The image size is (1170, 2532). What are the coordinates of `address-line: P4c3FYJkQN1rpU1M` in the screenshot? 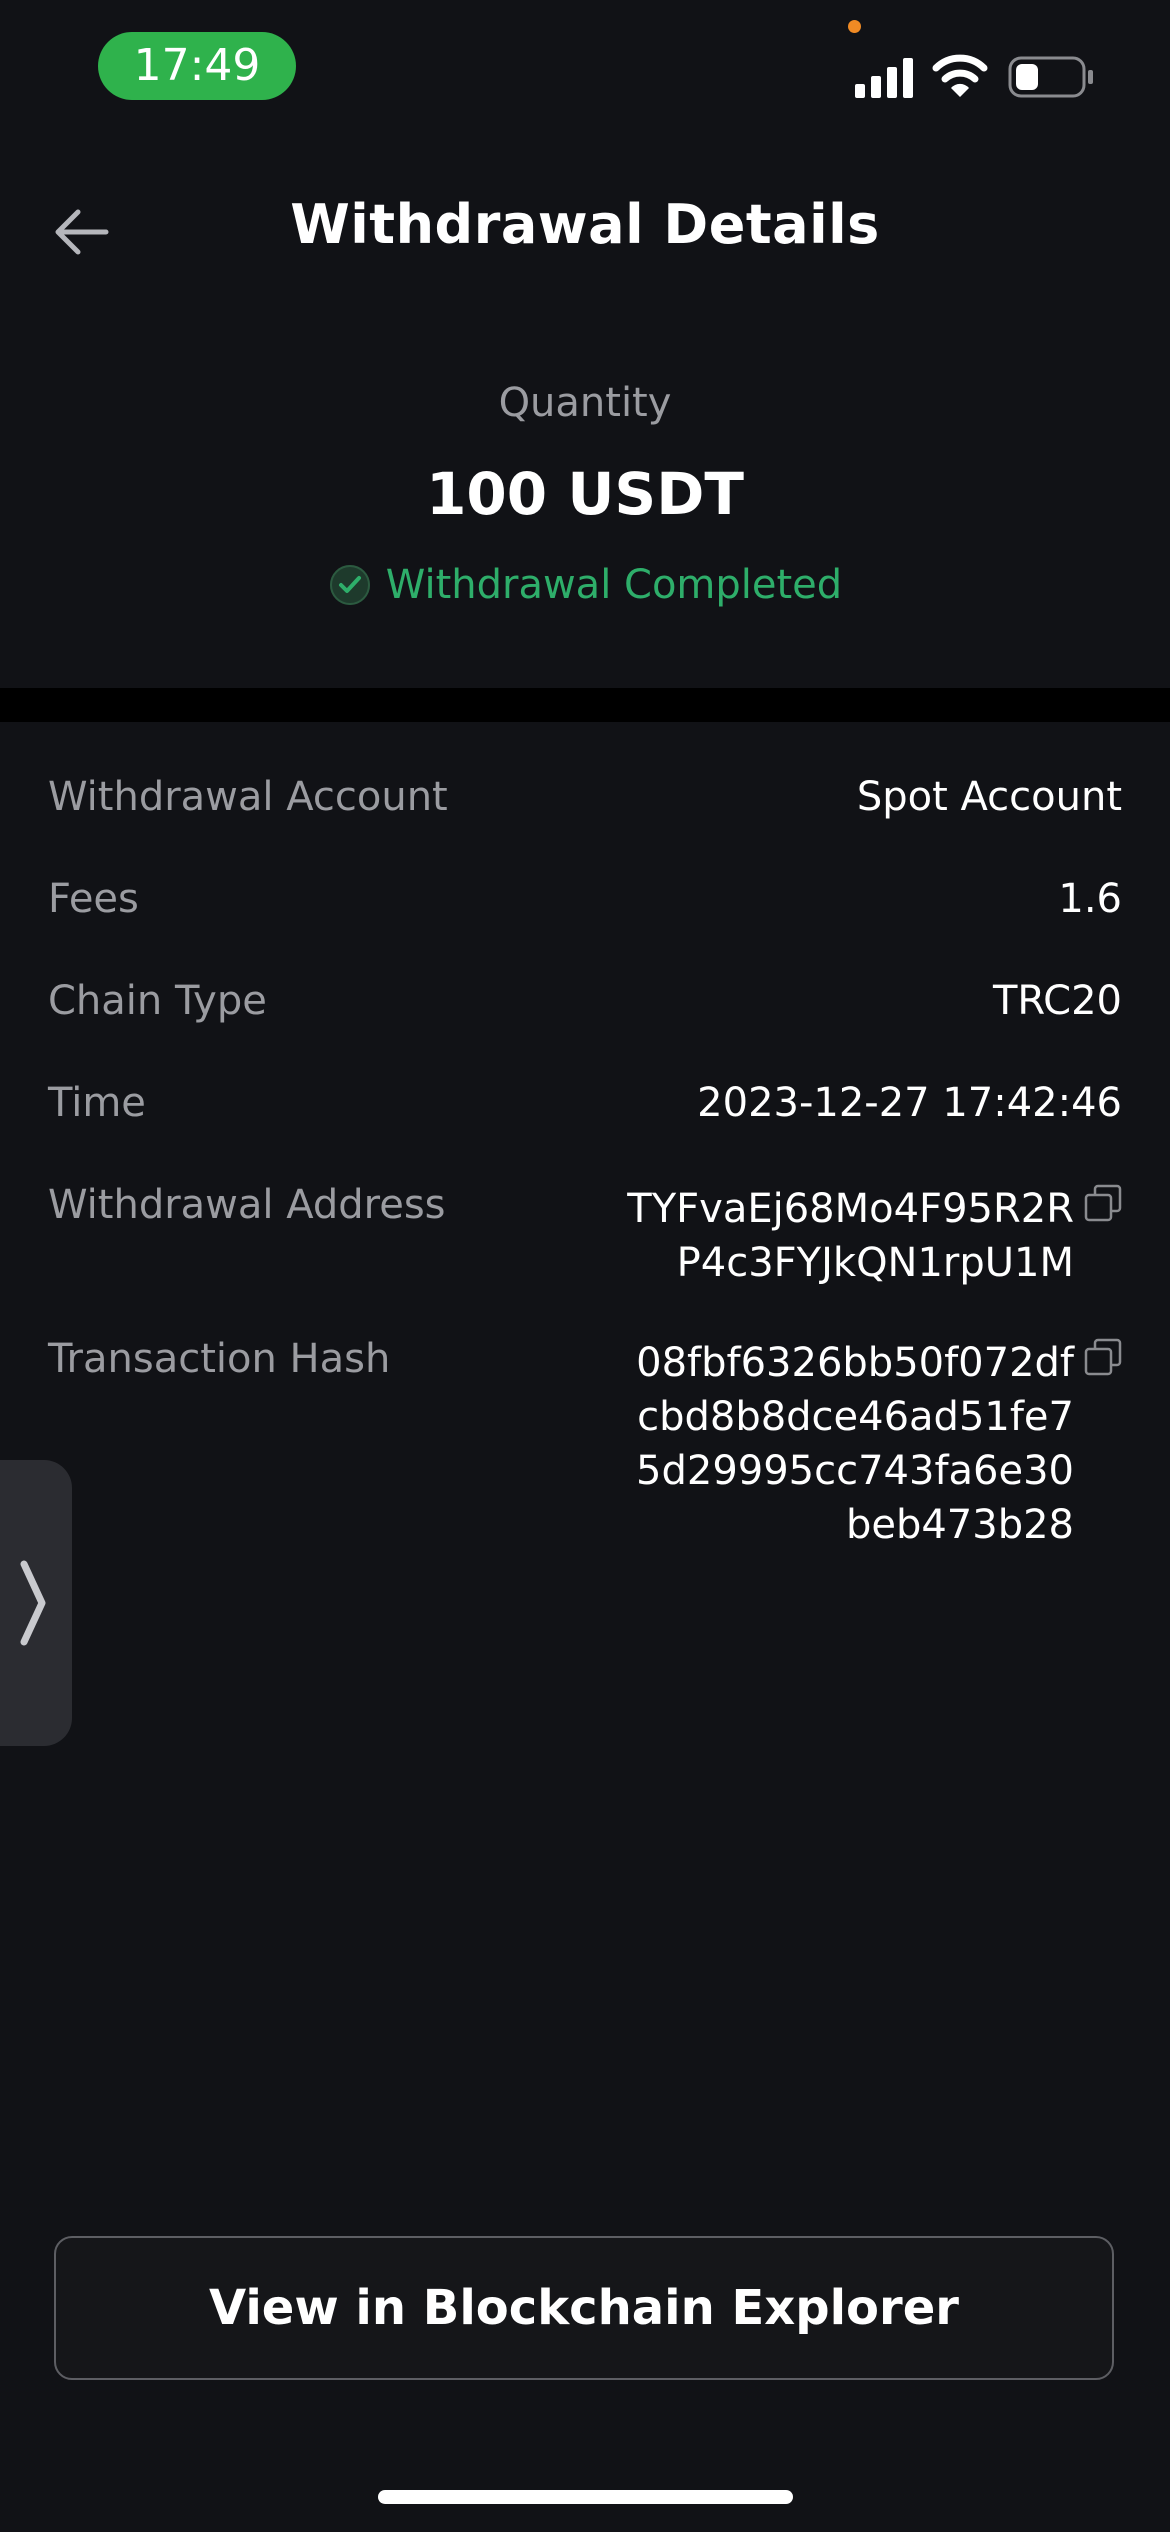 It's located at (875, 1263).